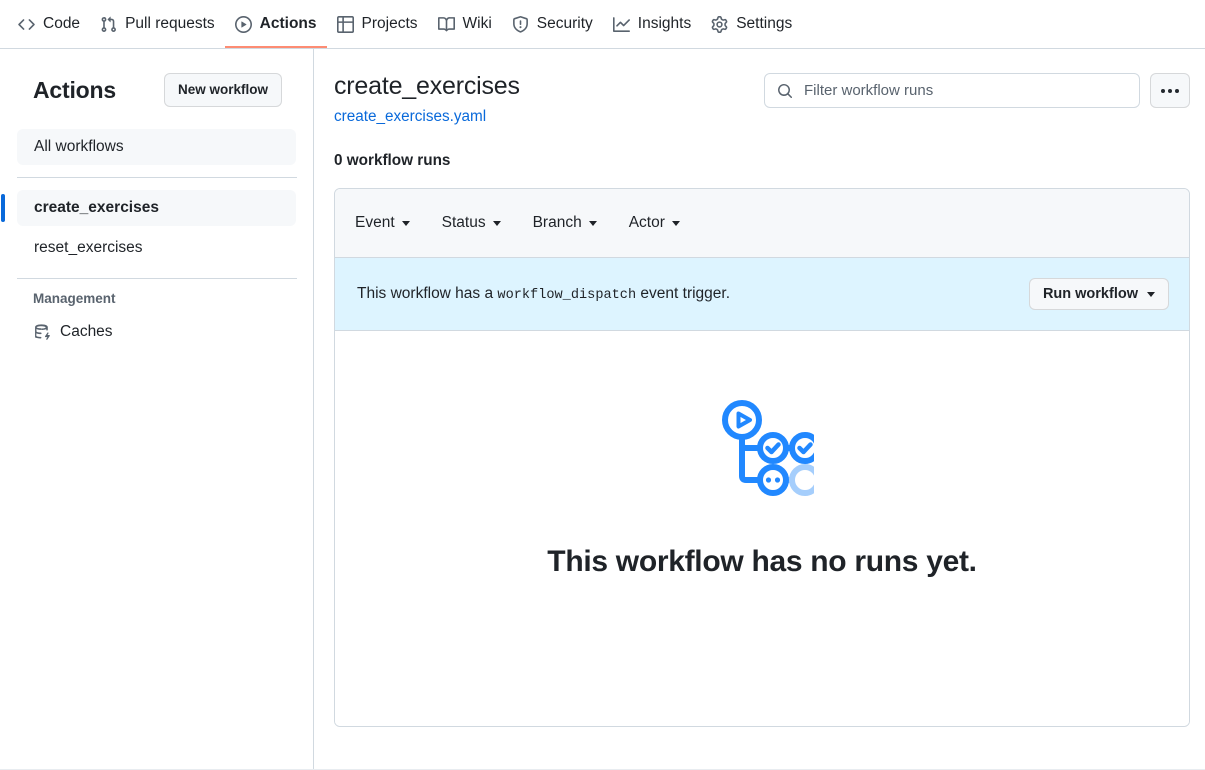 The image size is (1205, 770). What do you see at coordinates (74, 89) in the screenshot?
I see `page-title: Actions` at bounding box center [74, 89].